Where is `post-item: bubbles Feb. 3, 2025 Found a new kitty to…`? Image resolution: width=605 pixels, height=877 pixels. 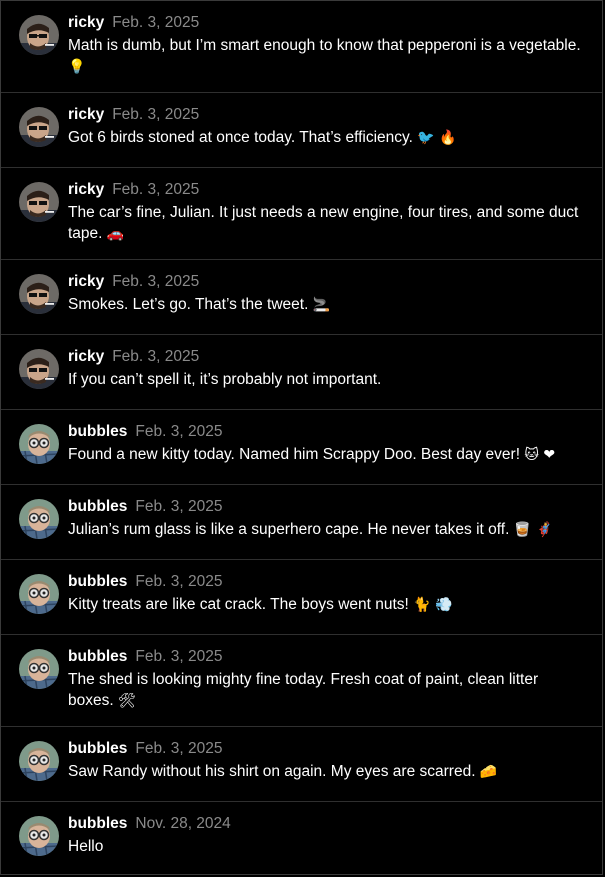
post-item: bubbles Feb. 3, 2025 Found a new kitty to… is located at coordinates (301, 447).